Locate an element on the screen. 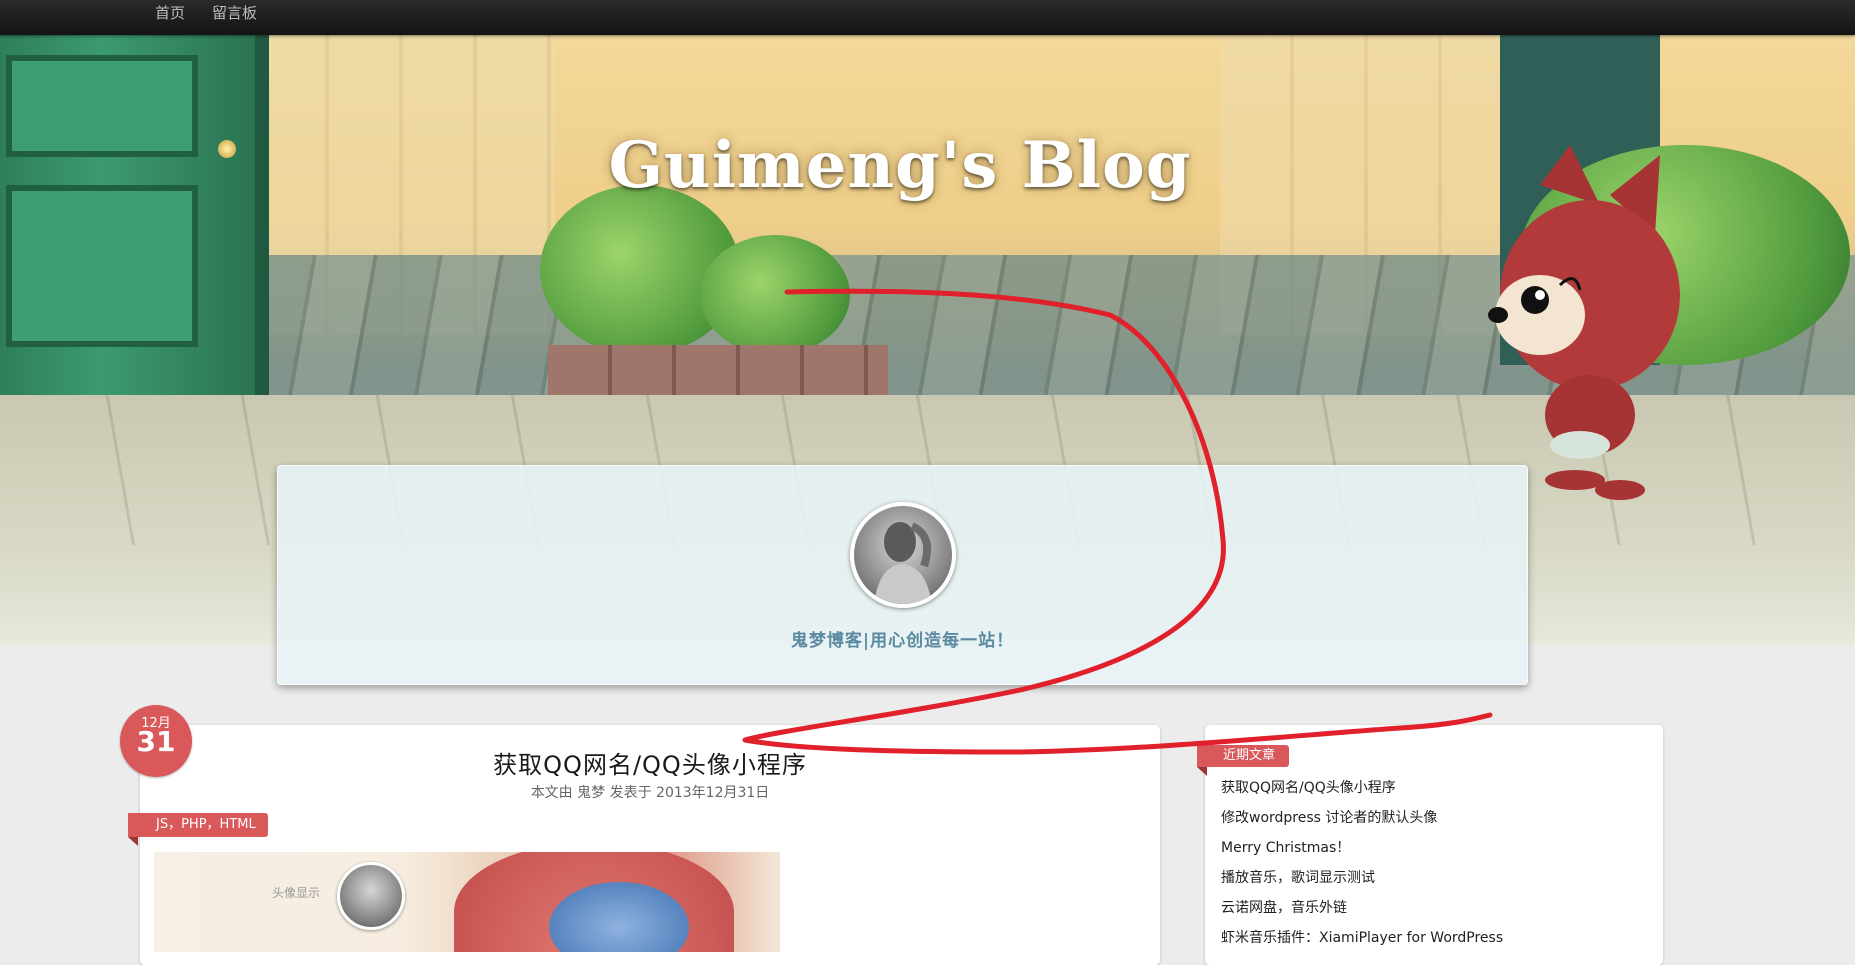  recent-post-link: 云诺网盘，音乐外链 is located at coordinates (1362, 912).